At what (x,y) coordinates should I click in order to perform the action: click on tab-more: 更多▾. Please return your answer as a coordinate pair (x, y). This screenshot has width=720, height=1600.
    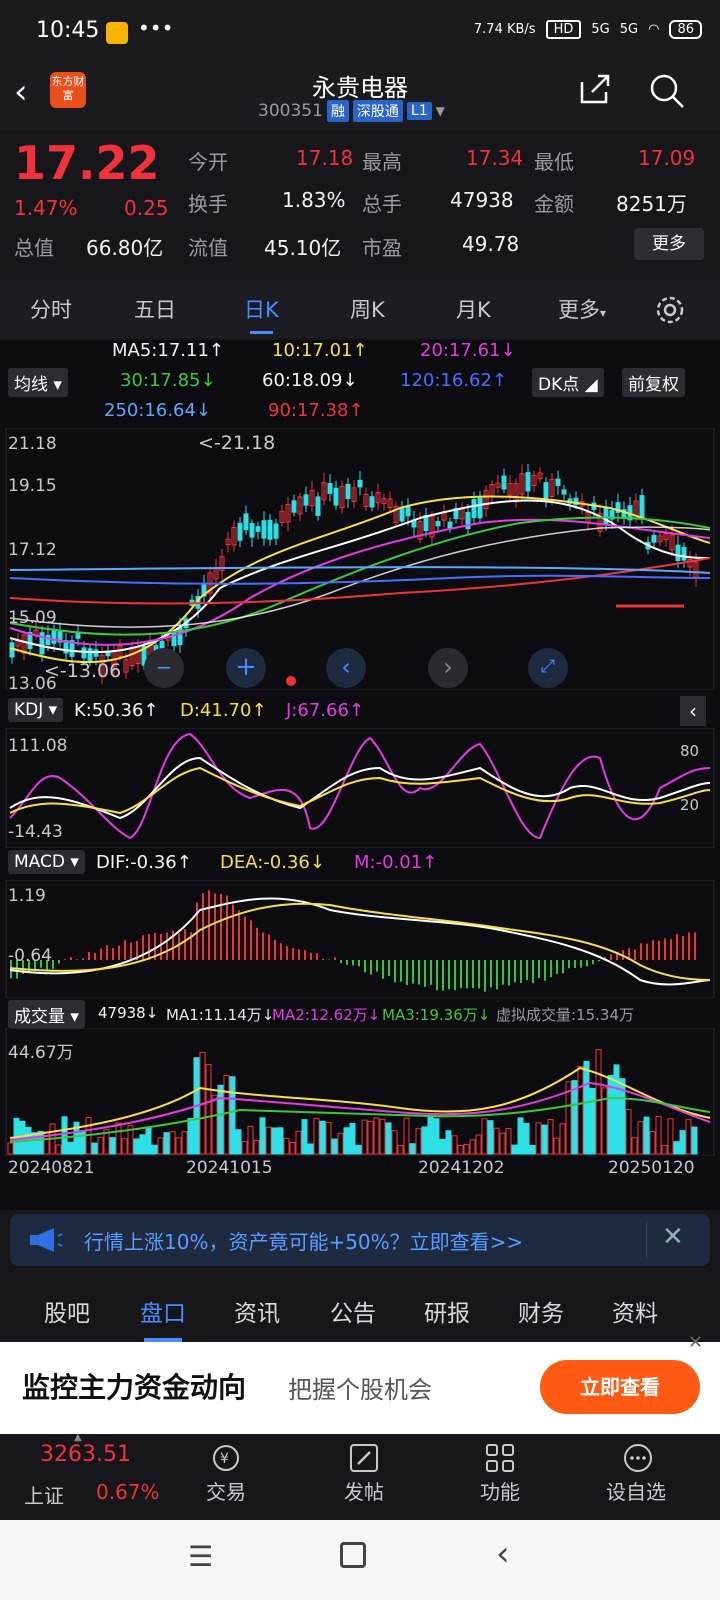
    Looking at the image, I should click on (582, 309).